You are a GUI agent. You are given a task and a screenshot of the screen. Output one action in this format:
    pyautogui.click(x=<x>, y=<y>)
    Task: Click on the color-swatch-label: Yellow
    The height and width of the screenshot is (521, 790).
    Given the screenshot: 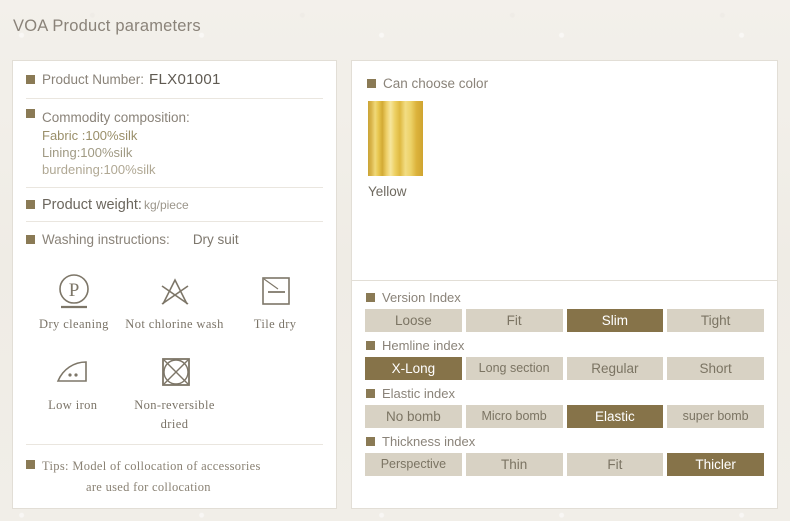 What is the action you would take?
    pyautogui.click(x=387, y=191)
    